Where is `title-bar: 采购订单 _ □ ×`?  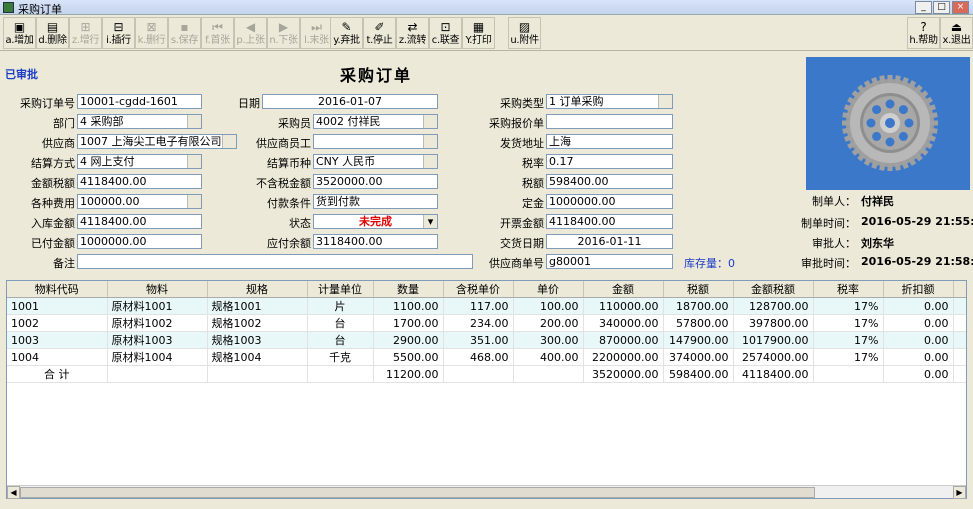 title-bar: 采购订单 _ □ × is located at coordinates (486, 8).